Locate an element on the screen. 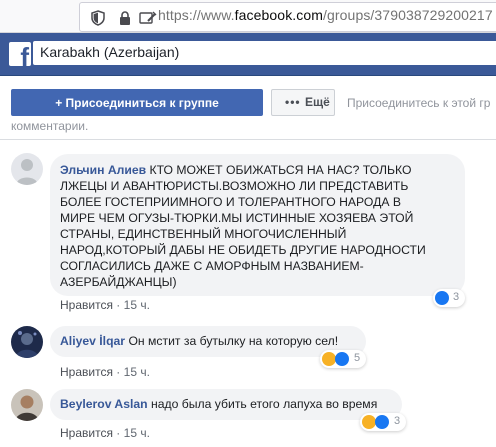  join-hint-text: Присоединитесь к этой гр is located at coordinates (419, 103).